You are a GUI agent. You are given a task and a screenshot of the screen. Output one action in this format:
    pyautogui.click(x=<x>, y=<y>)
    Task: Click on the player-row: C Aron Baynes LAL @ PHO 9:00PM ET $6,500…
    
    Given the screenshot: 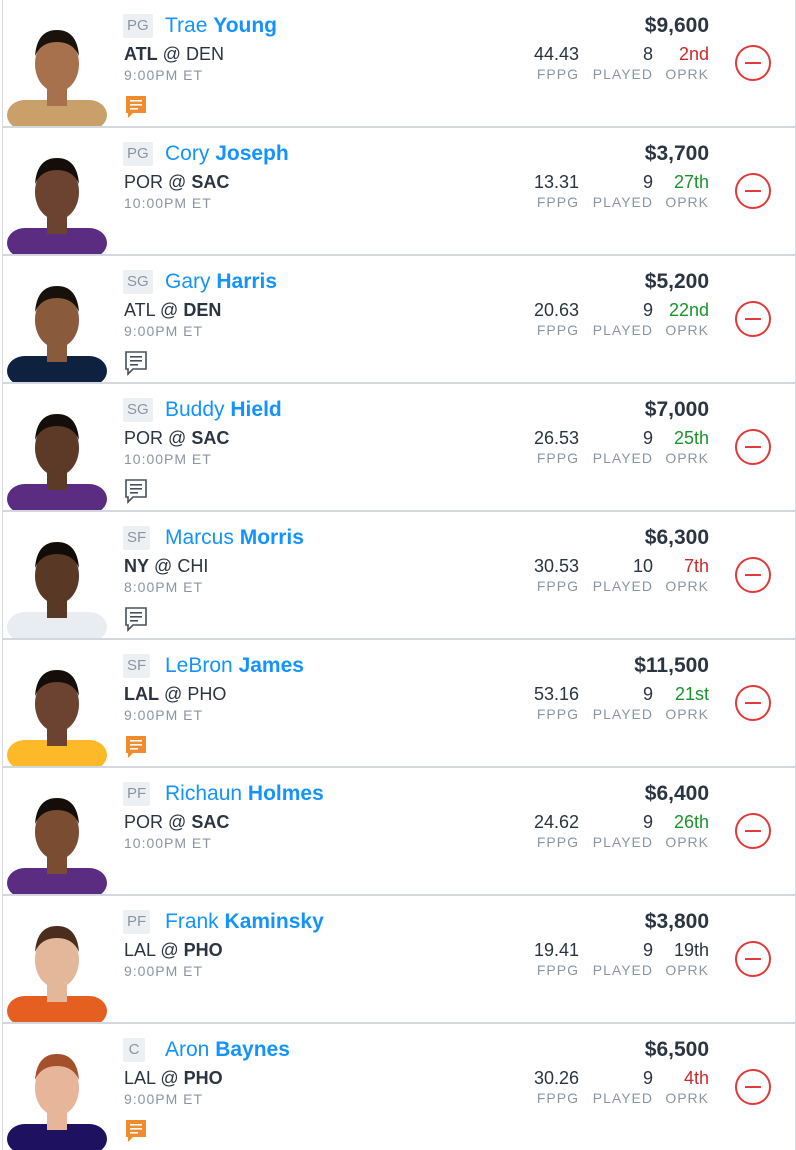 What is the action you would take?
    pyautogui.click(x=399, y=1087)
    